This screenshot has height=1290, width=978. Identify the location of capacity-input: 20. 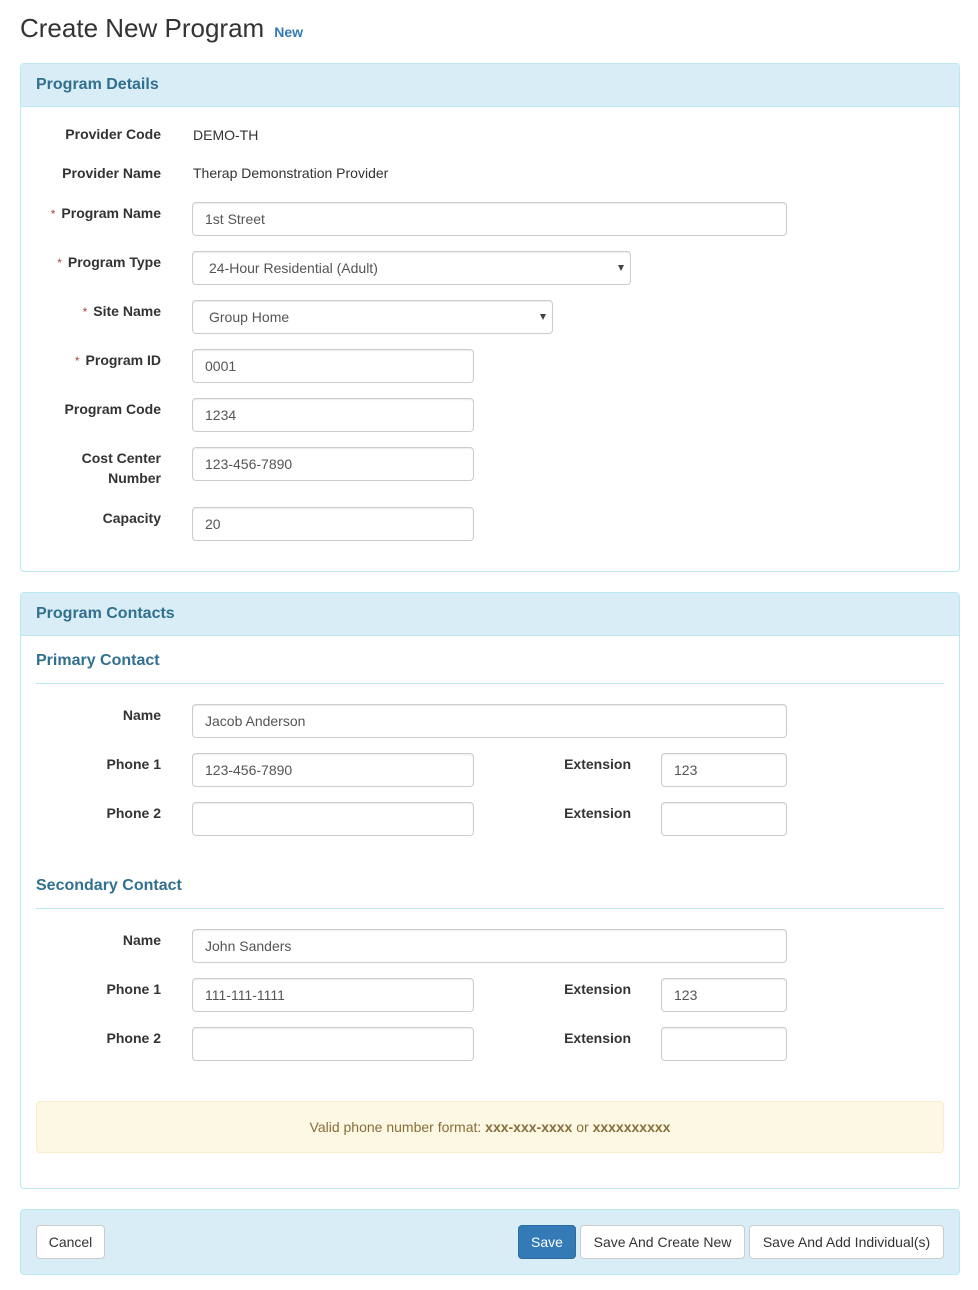
(333, 524).